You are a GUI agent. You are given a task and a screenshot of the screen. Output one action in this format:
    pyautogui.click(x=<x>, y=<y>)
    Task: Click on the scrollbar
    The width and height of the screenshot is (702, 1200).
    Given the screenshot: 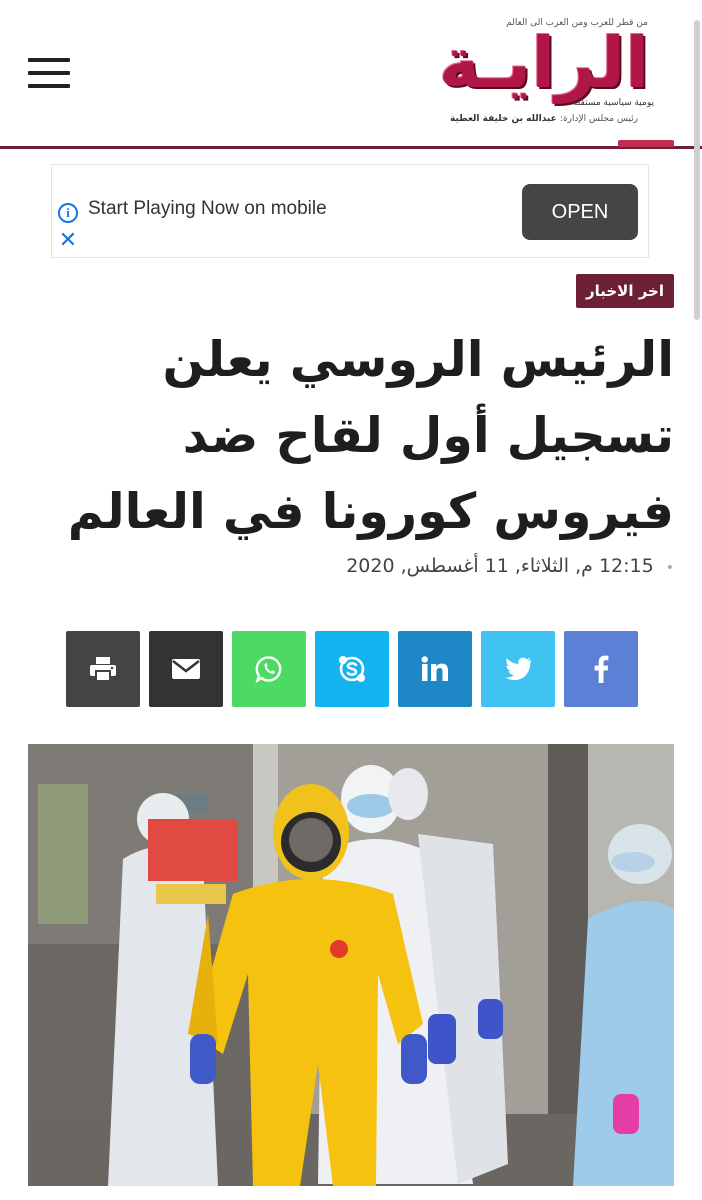 What is the action you would take?
    pyautogui.click(x=697, y=170)
    